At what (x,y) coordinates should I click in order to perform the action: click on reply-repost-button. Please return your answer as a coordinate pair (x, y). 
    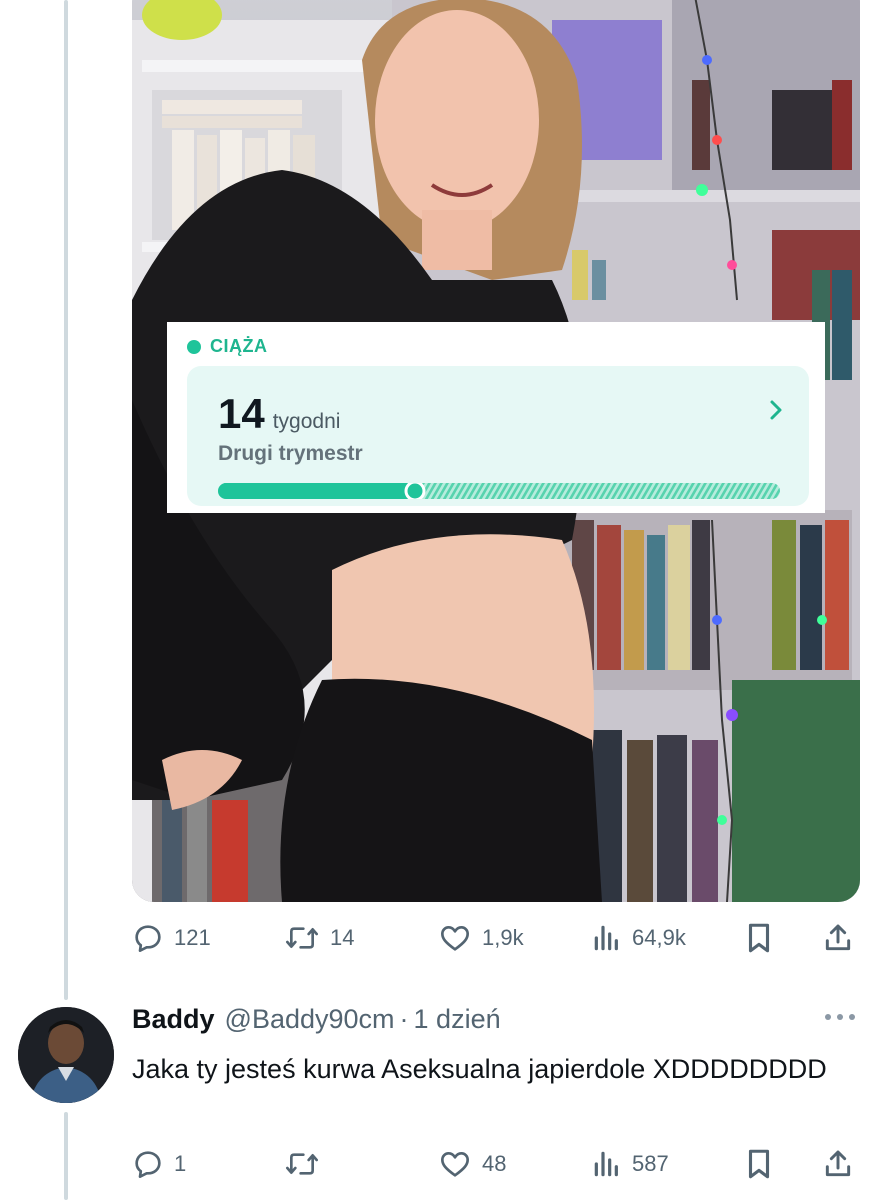
    Looking at the image, I should click on (307, 1164).